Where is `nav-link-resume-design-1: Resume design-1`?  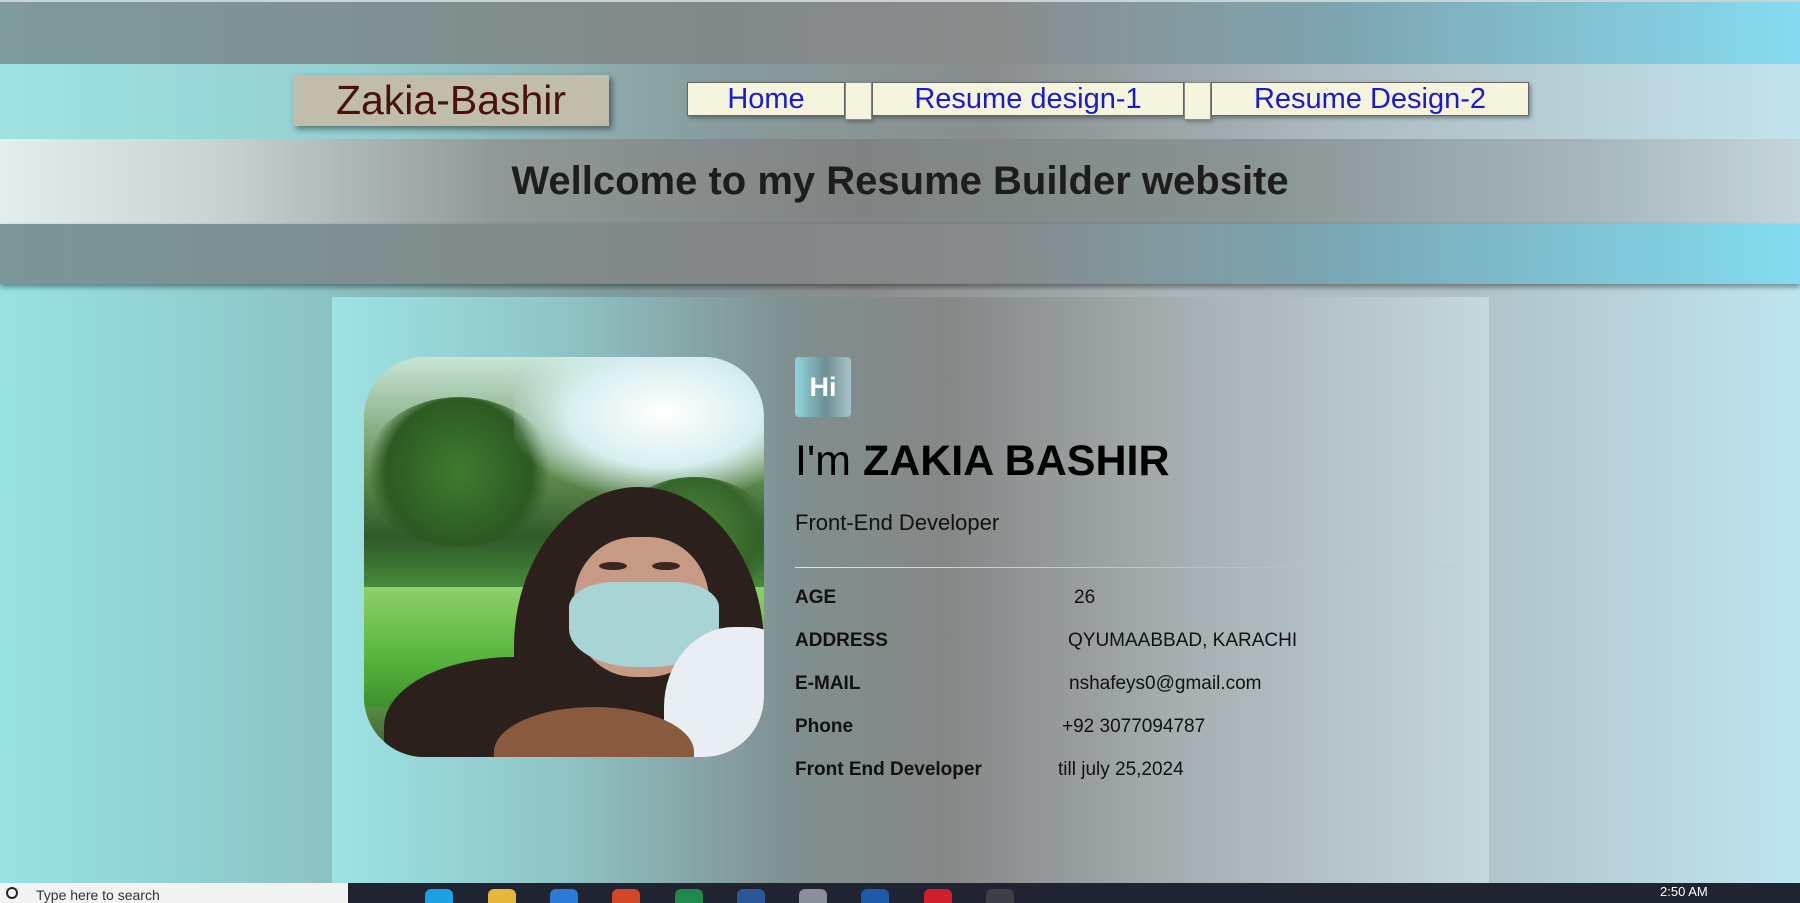 nav-link-resume-design-1: Resume design-1 is located at coordinates (1028, 99).